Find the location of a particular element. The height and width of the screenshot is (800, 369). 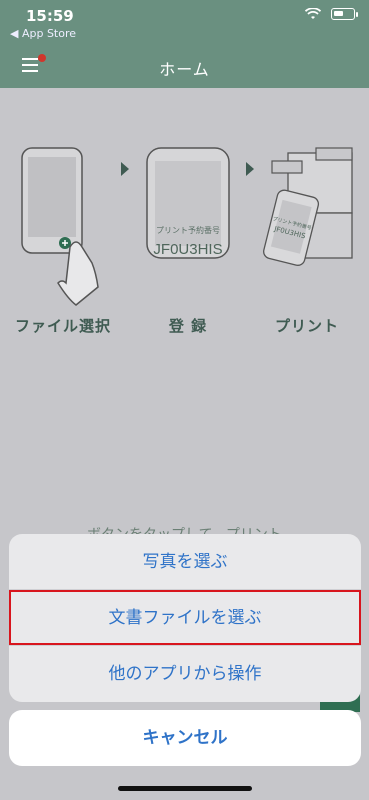

choose-document-file-button: 文書ファイルを選ぶ is located at coordinates (185, 618).